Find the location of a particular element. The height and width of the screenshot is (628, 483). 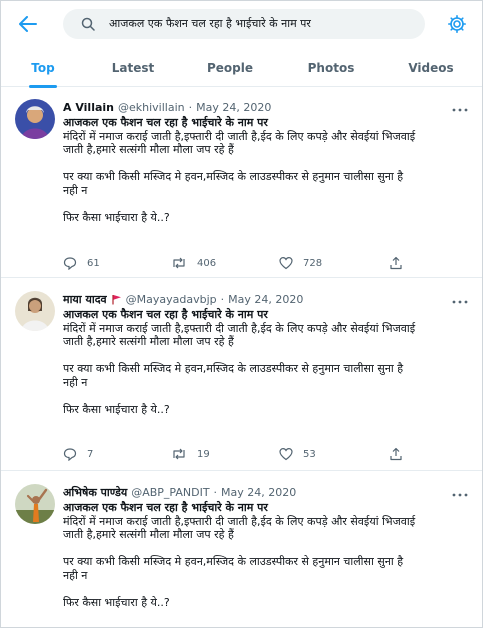

tweet-header: माया यादव @Mayayadavbjp · May 24, 2020 is located at coordinates (183, 299).